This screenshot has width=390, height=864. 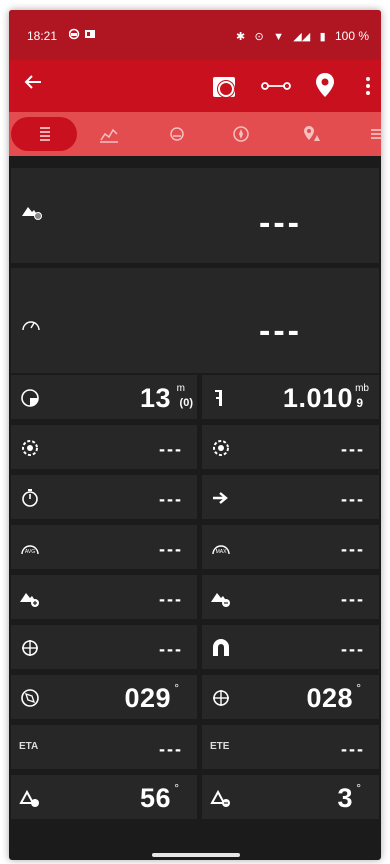 What do you see at coordinates (147, 698) in the screenshot?
I see `heading-value: 029` at bounding box center [147, 698].